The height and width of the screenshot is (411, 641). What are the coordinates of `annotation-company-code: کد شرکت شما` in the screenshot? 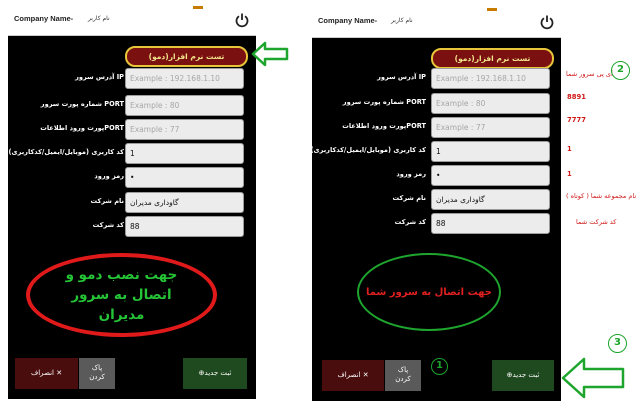 It's located at (596, 222).